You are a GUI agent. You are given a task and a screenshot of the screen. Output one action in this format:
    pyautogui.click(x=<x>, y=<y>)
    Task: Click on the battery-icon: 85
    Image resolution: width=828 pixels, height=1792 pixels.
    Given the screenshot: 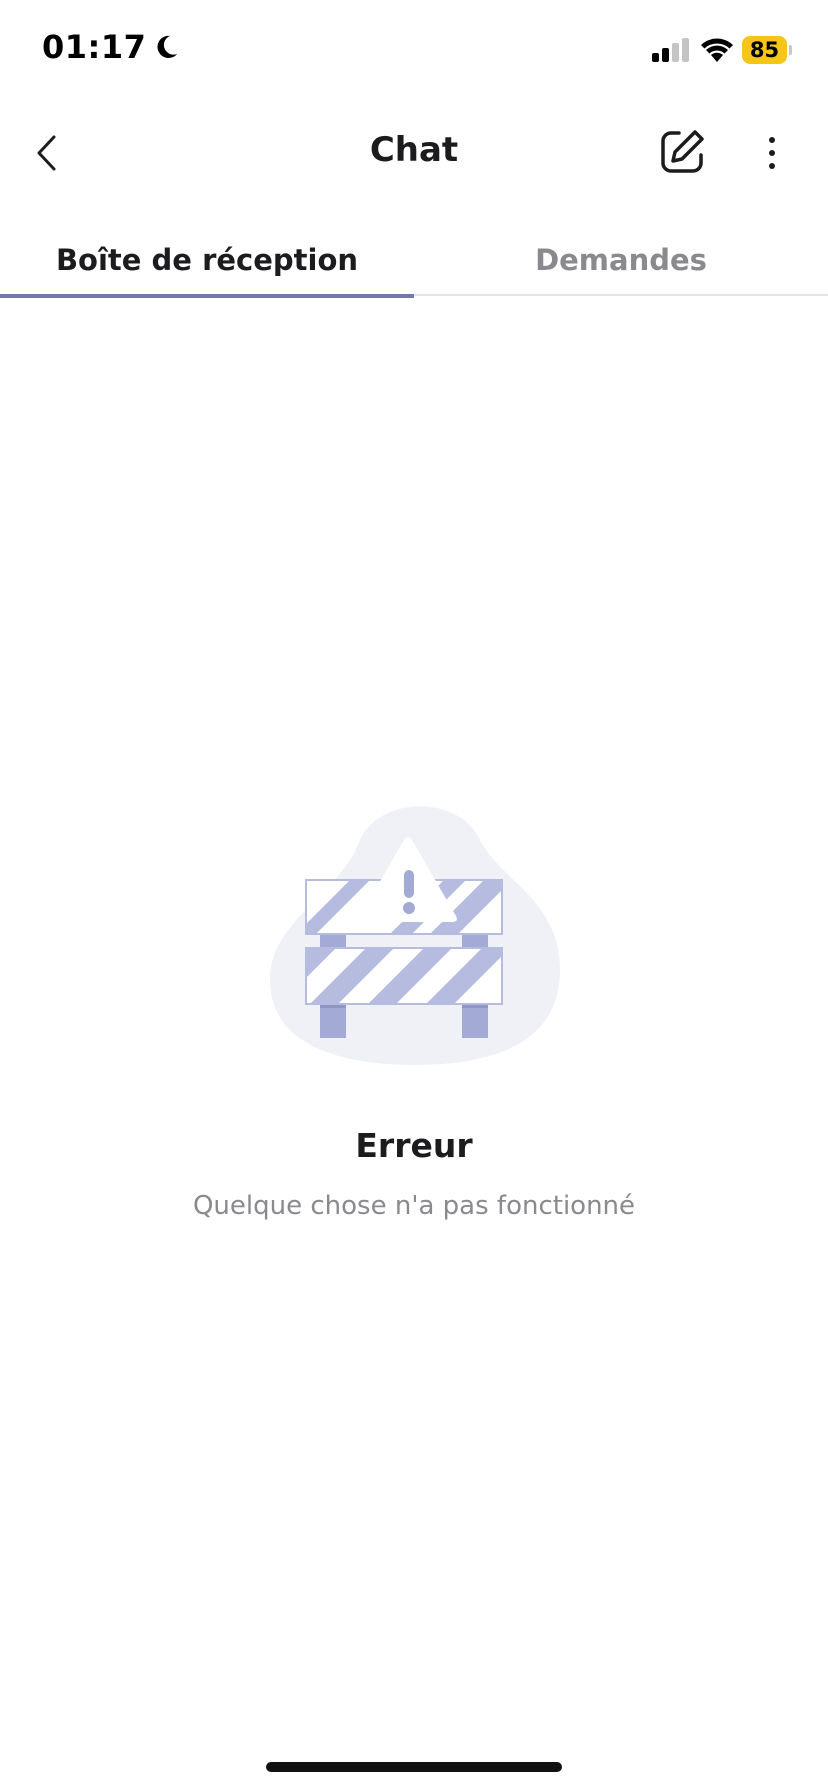 What is the action you would take?
    pyautogui.click(x=767, y=50)
    